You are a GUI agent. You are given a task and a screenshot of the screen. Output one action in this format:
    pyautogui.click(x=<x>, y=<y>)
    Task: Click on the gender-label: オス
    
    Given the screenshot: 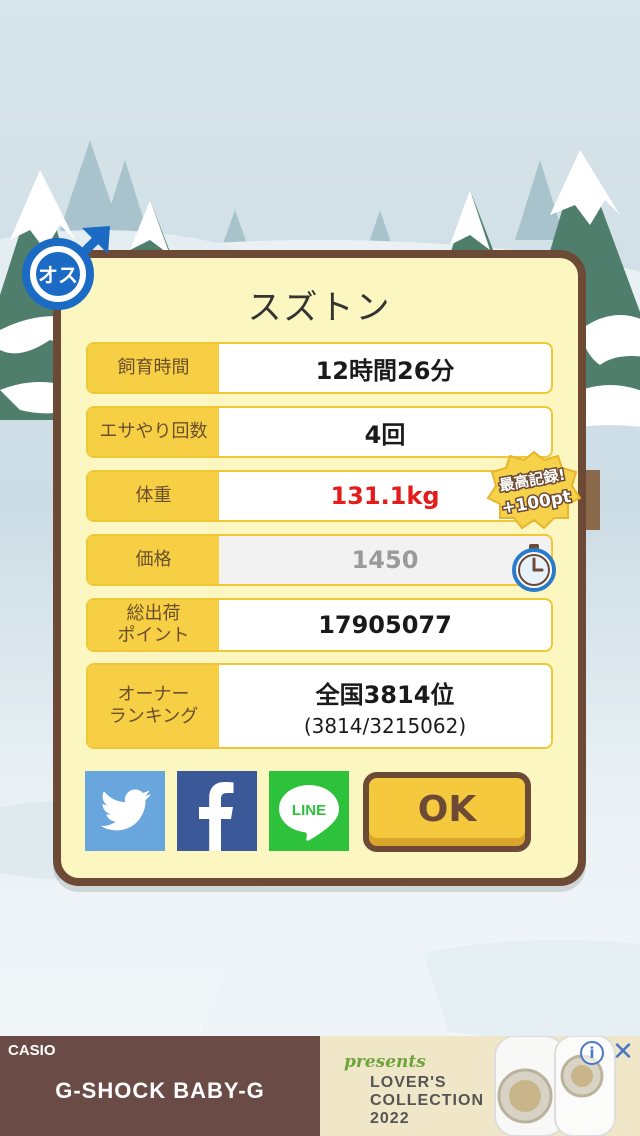 What is the action you would take?
    pyautogui.click(x=58, y=275)
    